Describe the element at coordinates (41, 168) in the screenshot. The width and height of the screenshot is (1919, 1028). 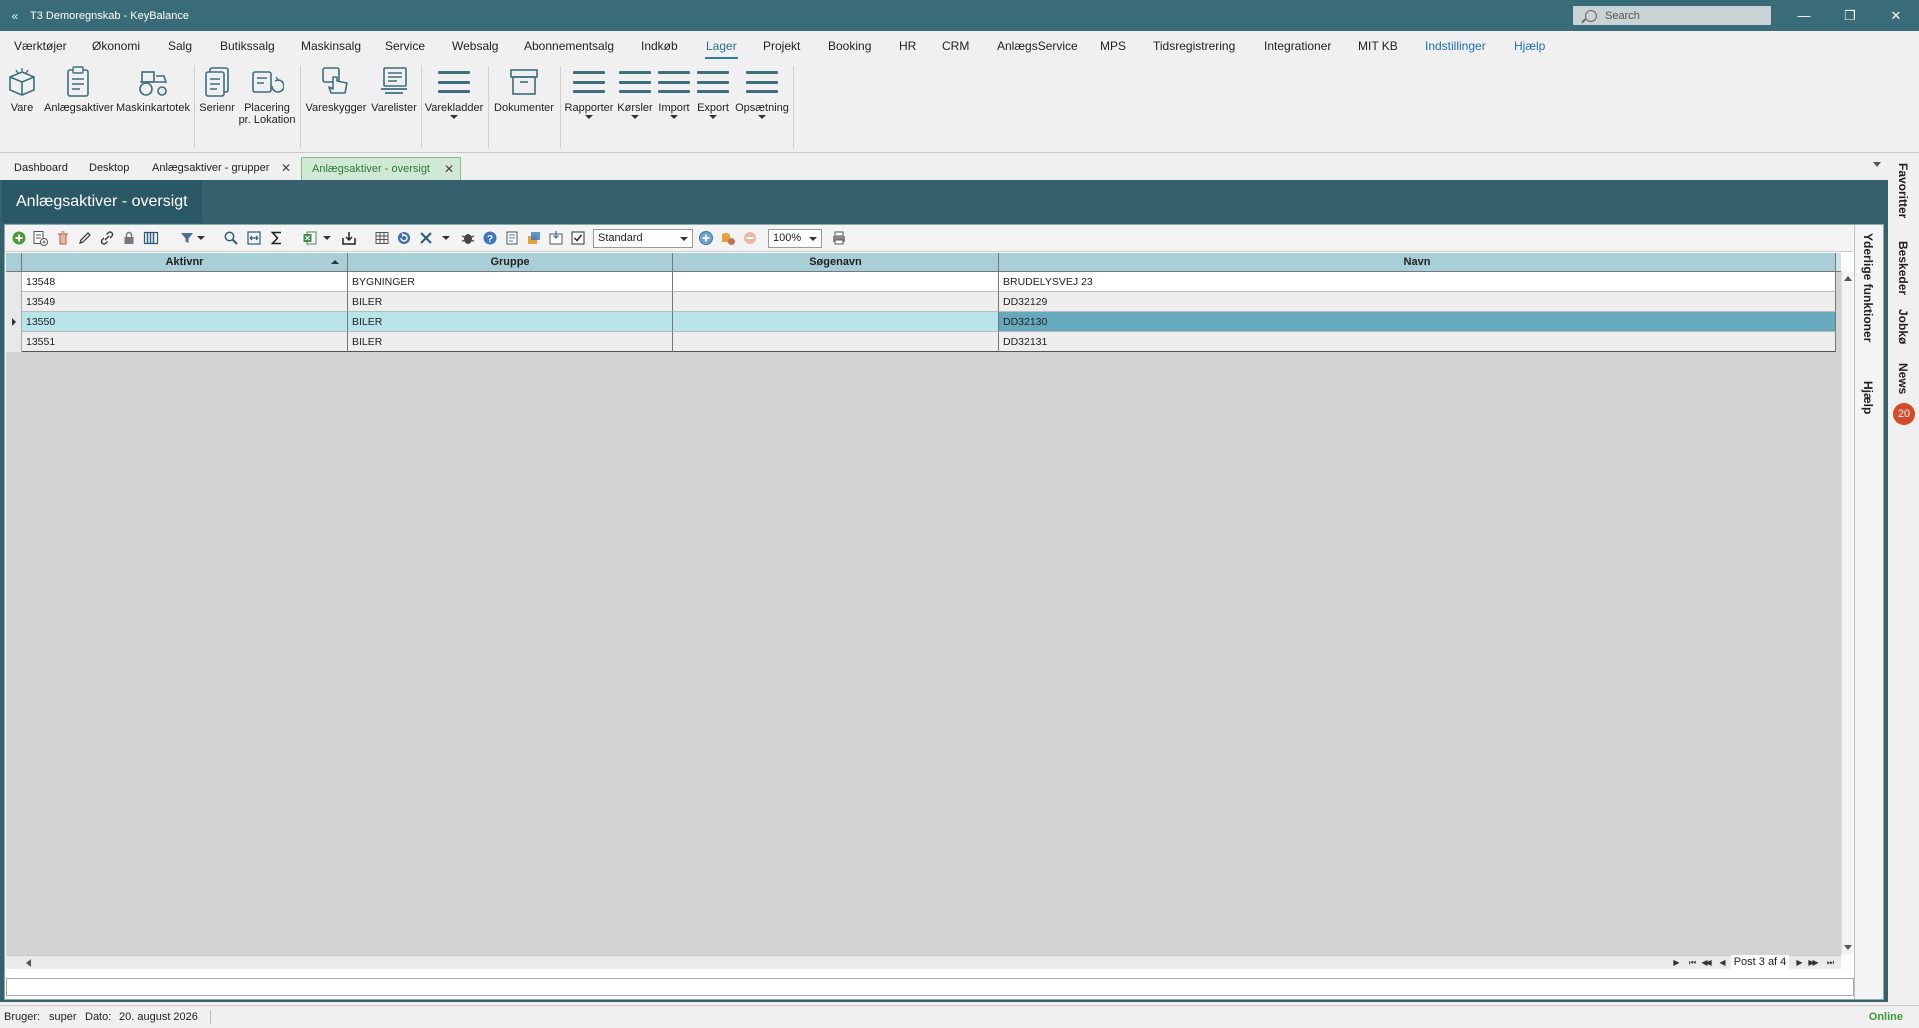
I see `tab-dashboard: Dashboard` at that location.